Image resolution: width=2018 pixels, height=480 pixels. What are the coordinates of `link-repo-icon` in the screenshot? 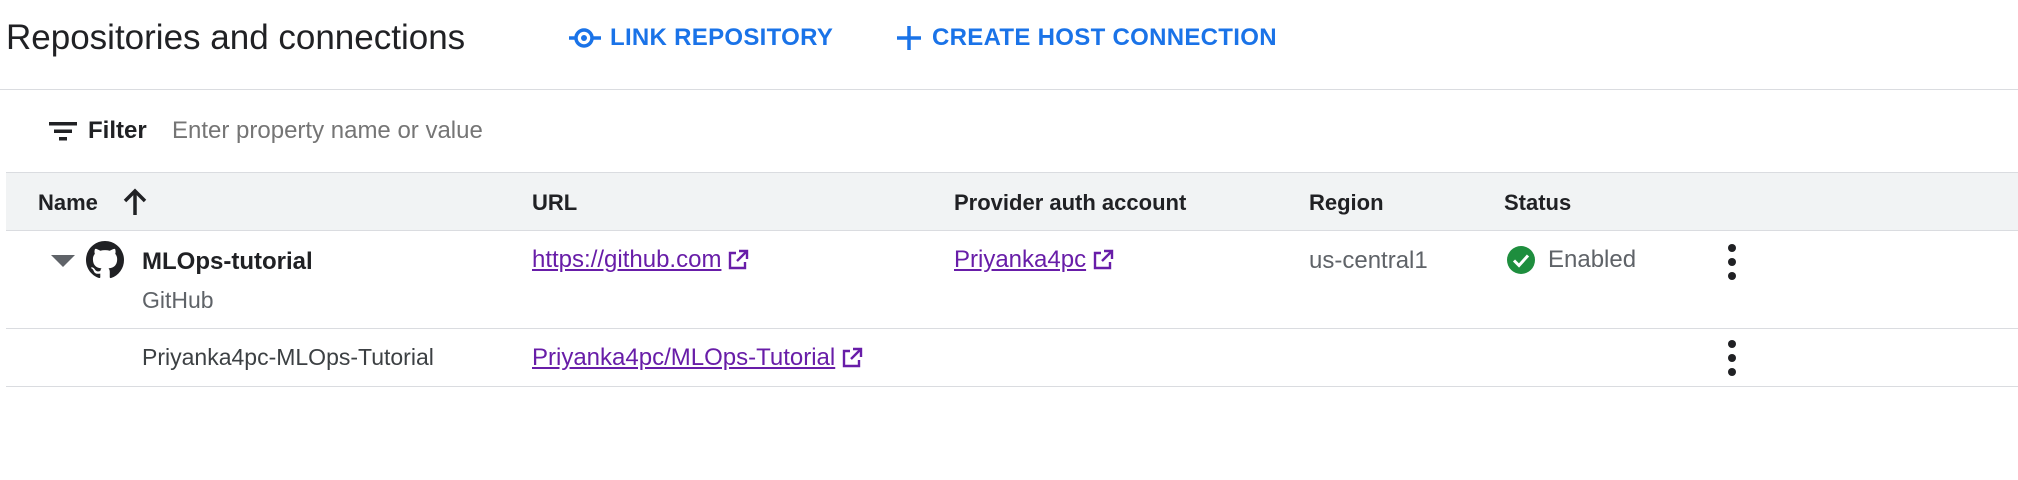 It's located at (585, 38).